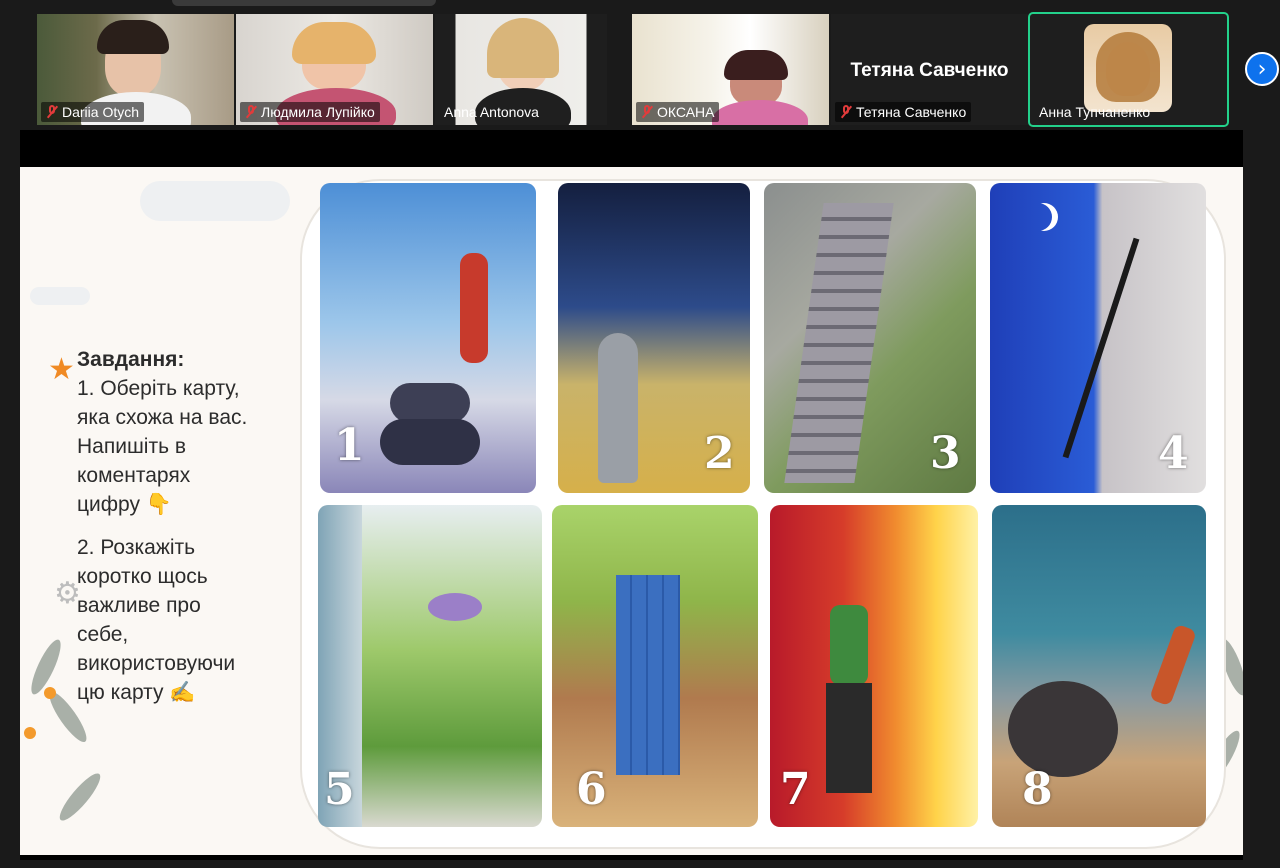 This screenshot has width=1280, height=868. Describe the element at coordinates (162, 417) in the screenshot. I see `task-line: яка схожа на вас.` at that location.